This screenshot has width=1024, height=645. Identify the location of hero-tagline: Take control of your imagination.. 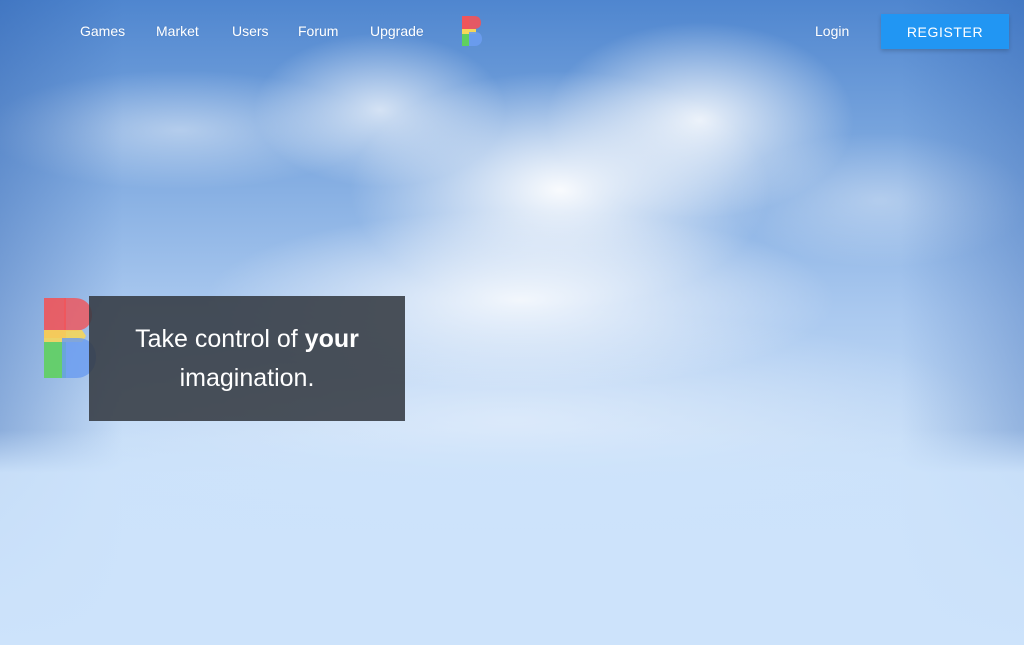
(247, 359).